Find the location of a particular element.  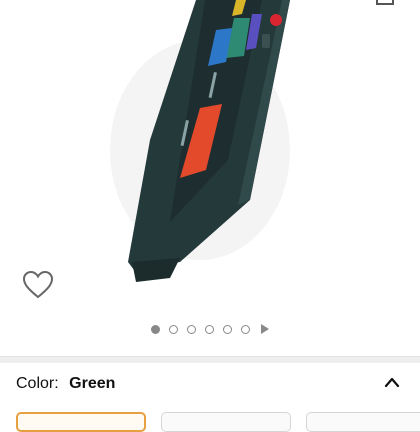

chevron-up-icon is located at coordinates (392, 382).